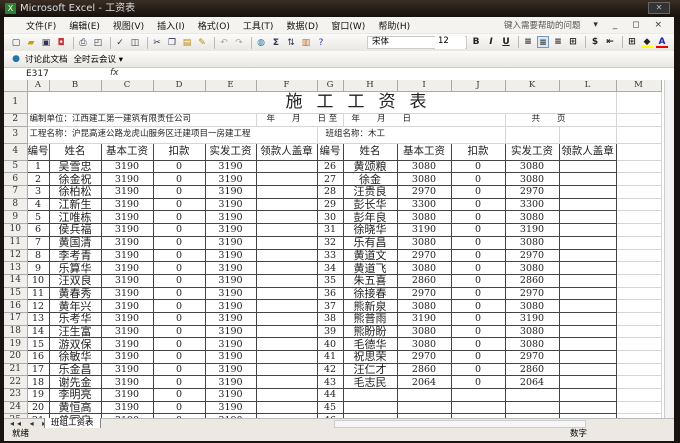  I want to click on data-cell: 34, so click(330, 268).